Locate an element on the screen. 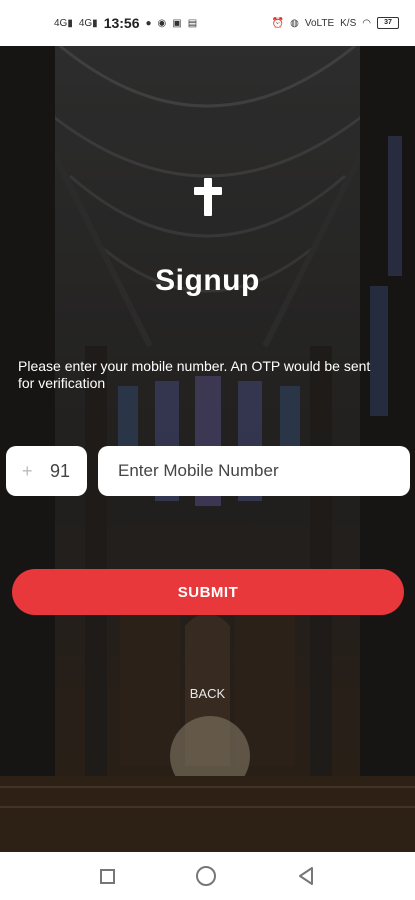 Image resolution: width=415 pixels, height=900 pixels. cross-horizontal is located at coordinates (208, 191).